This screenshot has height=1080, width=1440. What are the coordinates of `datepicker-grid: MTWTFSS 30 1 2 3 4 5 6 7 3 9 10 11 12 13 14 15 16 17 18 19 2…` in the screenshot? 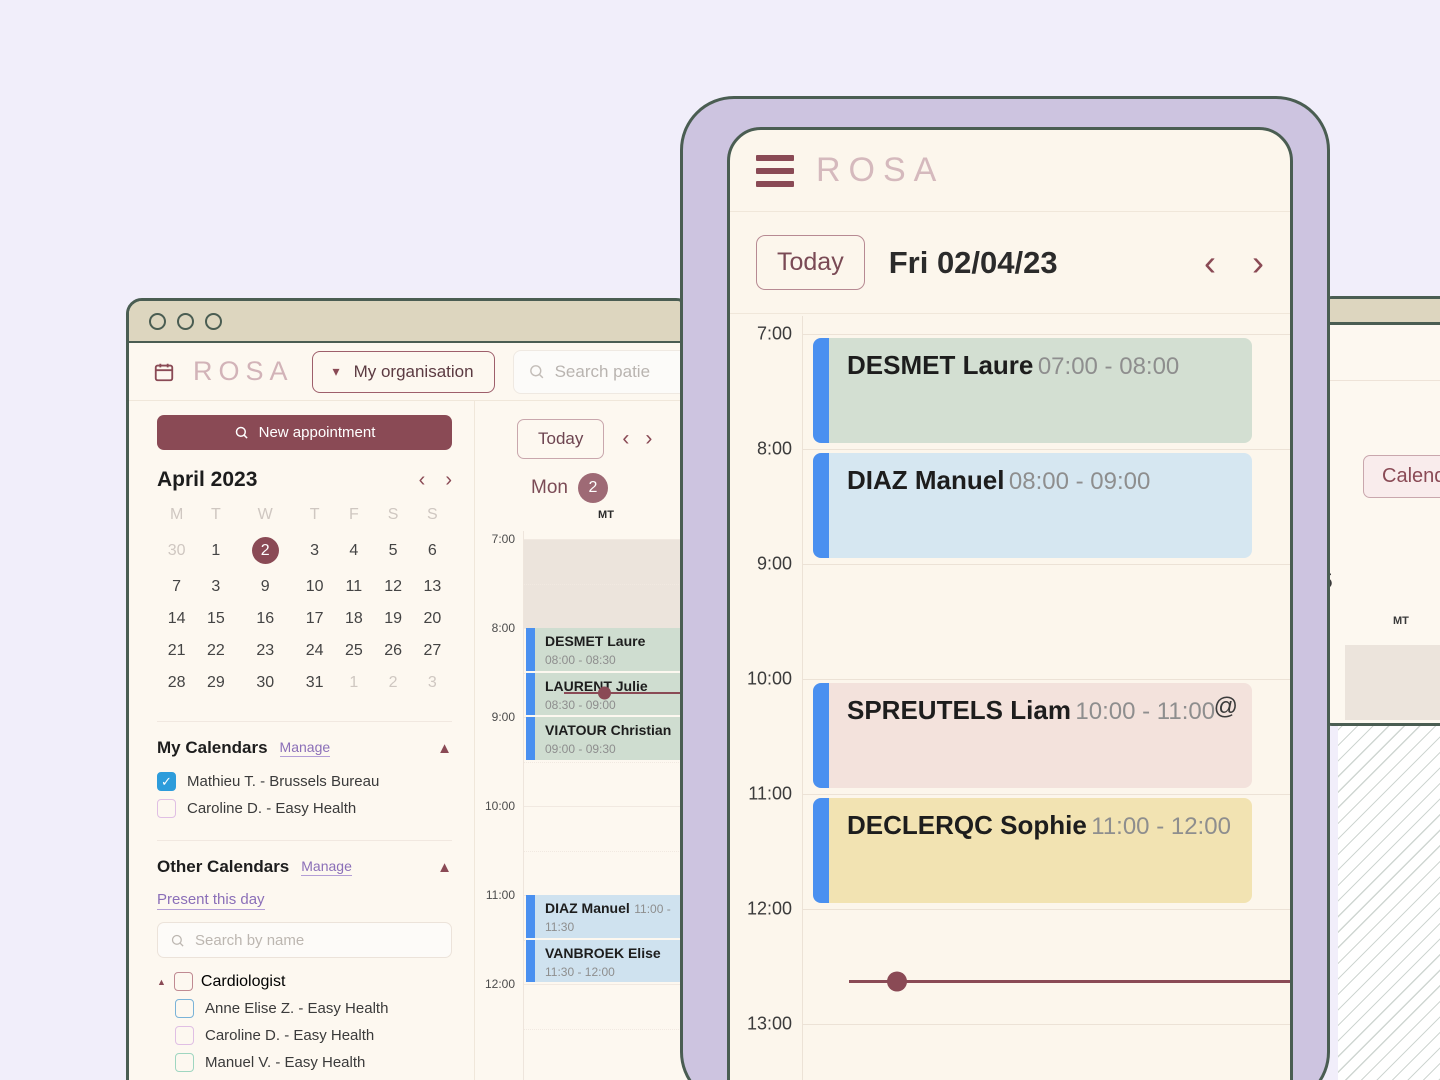 It's located at (304, 600).